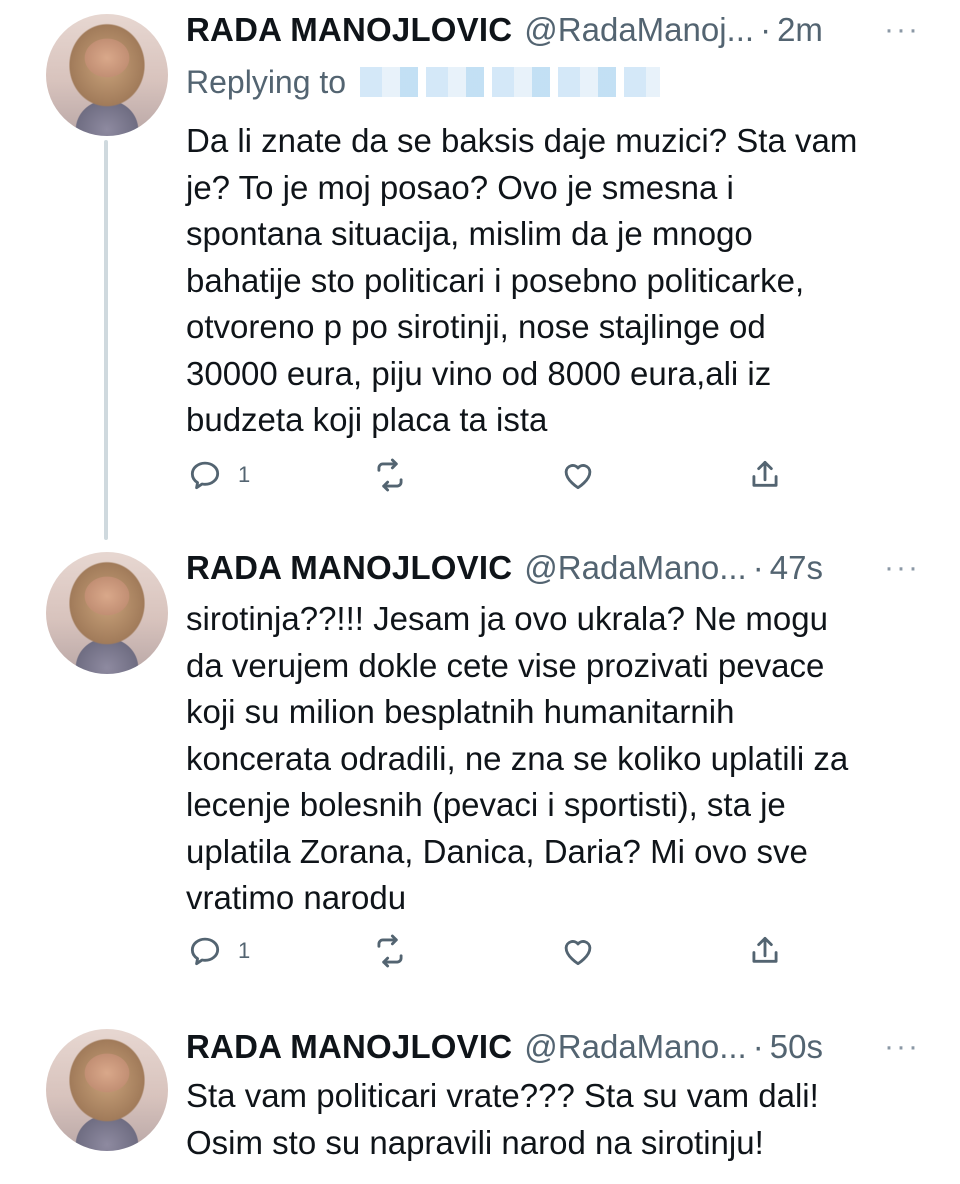 The height and width of the screenshot is (1184, 960). What do you see at coordinates (106, 340) in the screenshot?
I see `thread-line` at bounding box center [106, 340].